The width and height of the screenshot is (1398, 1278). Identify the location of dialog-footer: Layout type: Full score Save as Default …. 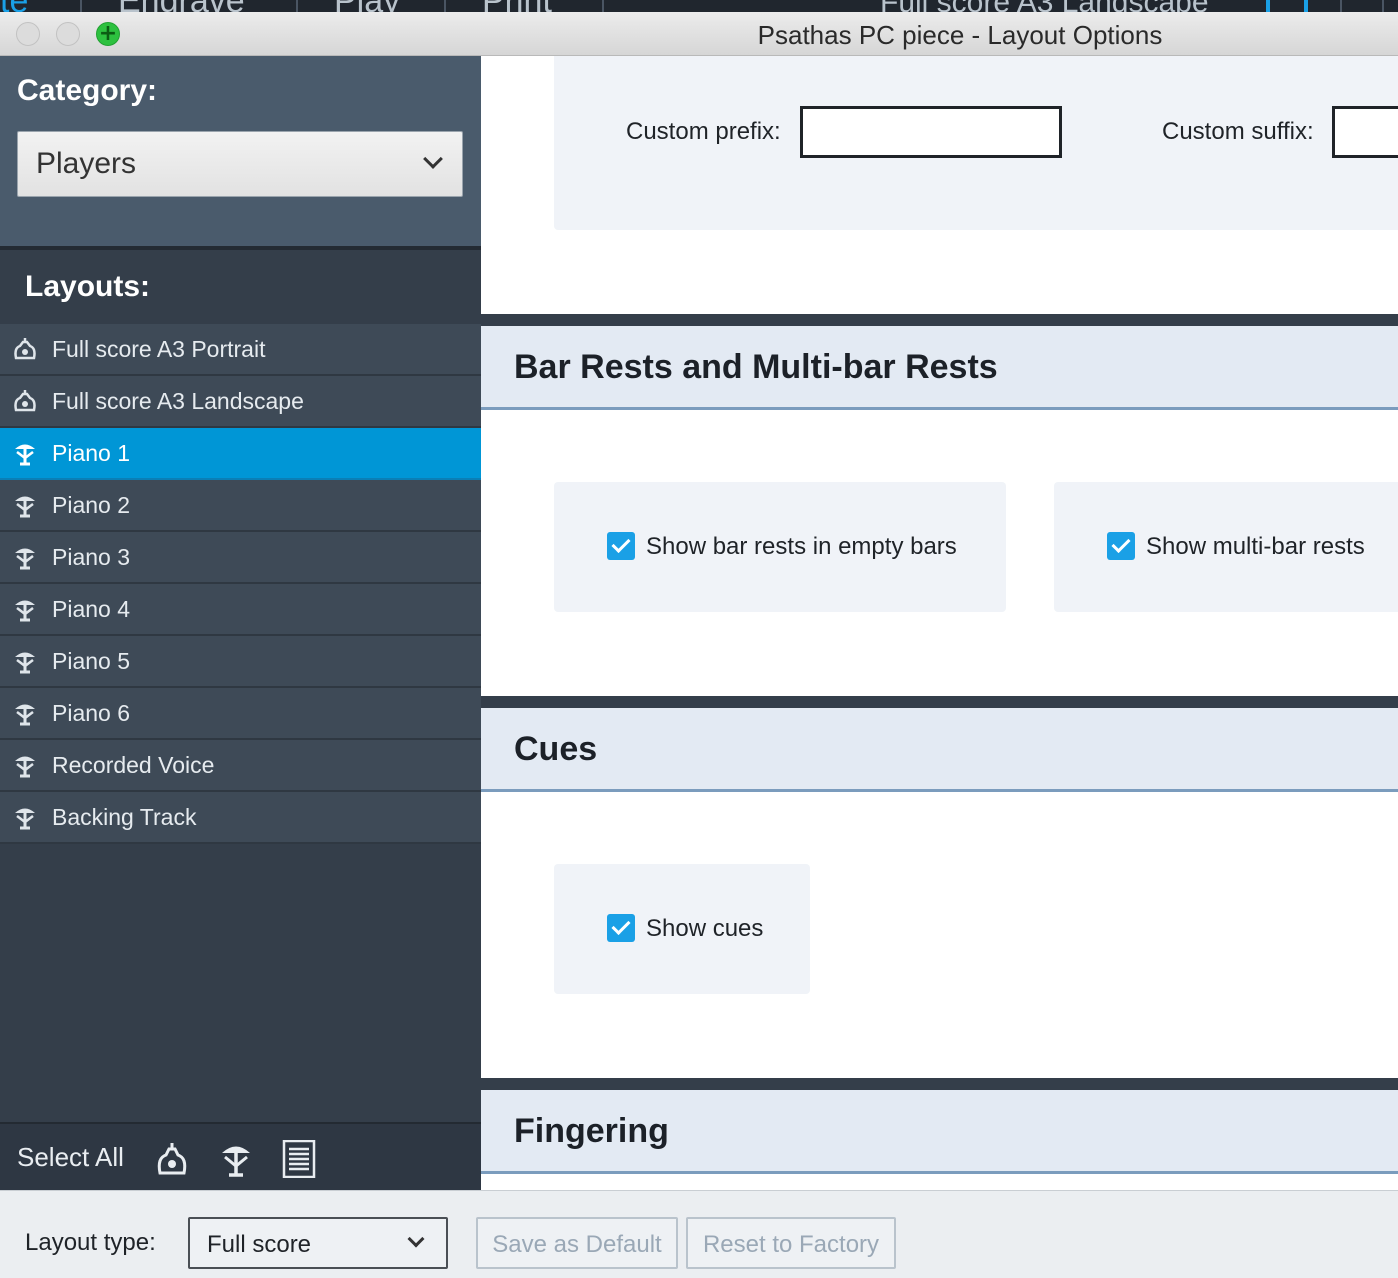
(699, 1234).